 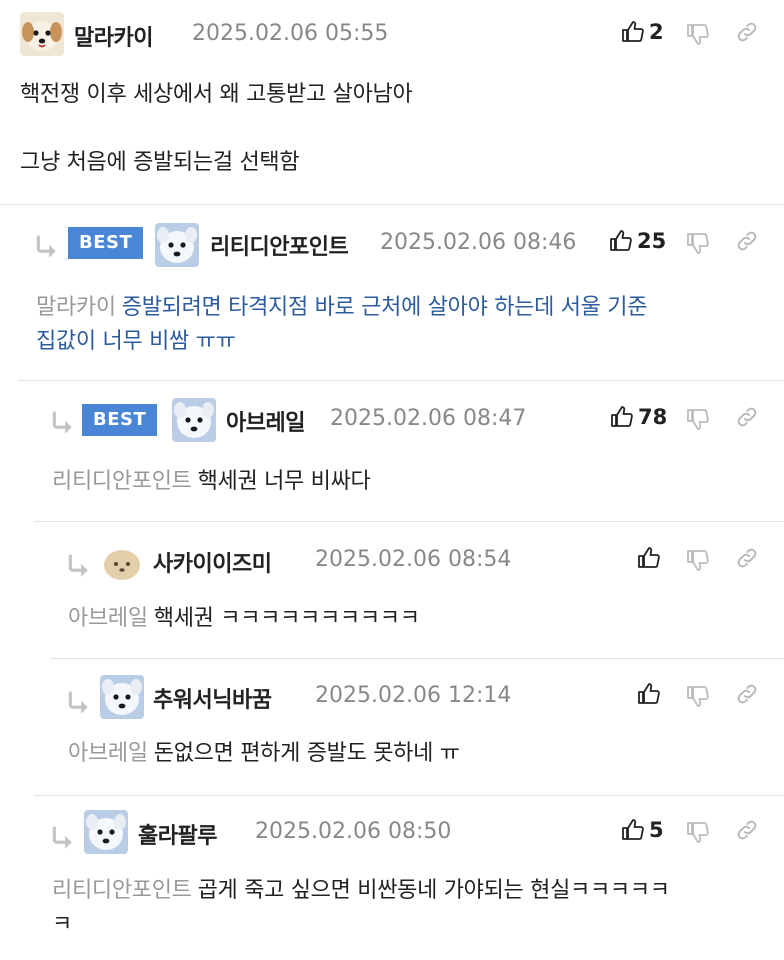 I want to click on comment-text-line: 아브레일 핵세권 ㅋㅋㅋㅋㅋㅋㅋㅋㅋㅋ, so click(x=244, y=619).